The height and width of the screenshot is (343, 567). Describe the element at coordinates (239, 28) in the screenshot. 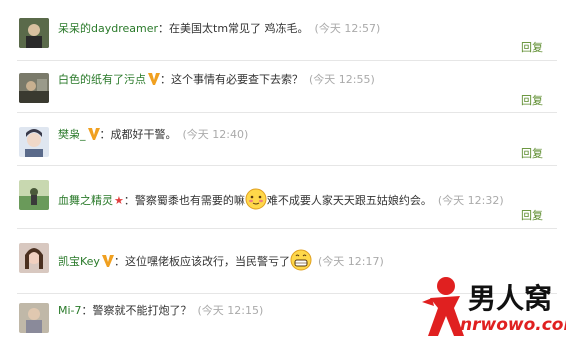

I see `comment-text: 在美国太tm常见了 鸡冻毛。` at that location.